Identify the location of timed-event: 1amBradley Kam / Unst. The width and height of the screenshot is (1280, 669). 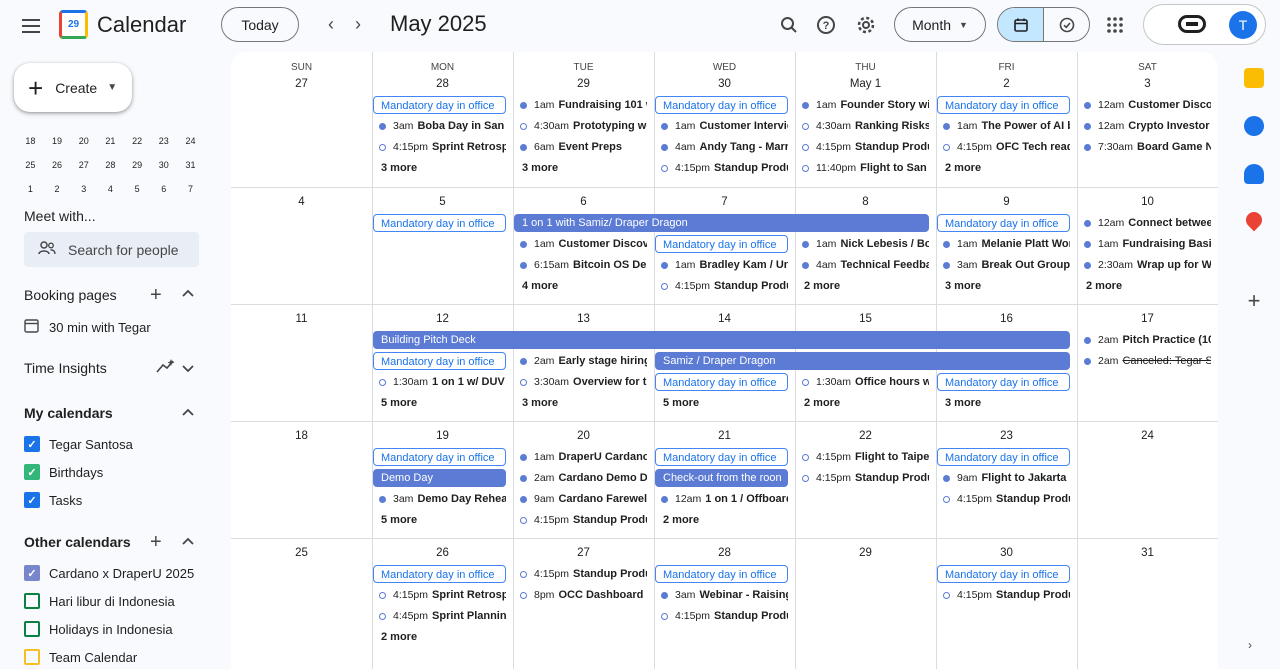
(721, 265).